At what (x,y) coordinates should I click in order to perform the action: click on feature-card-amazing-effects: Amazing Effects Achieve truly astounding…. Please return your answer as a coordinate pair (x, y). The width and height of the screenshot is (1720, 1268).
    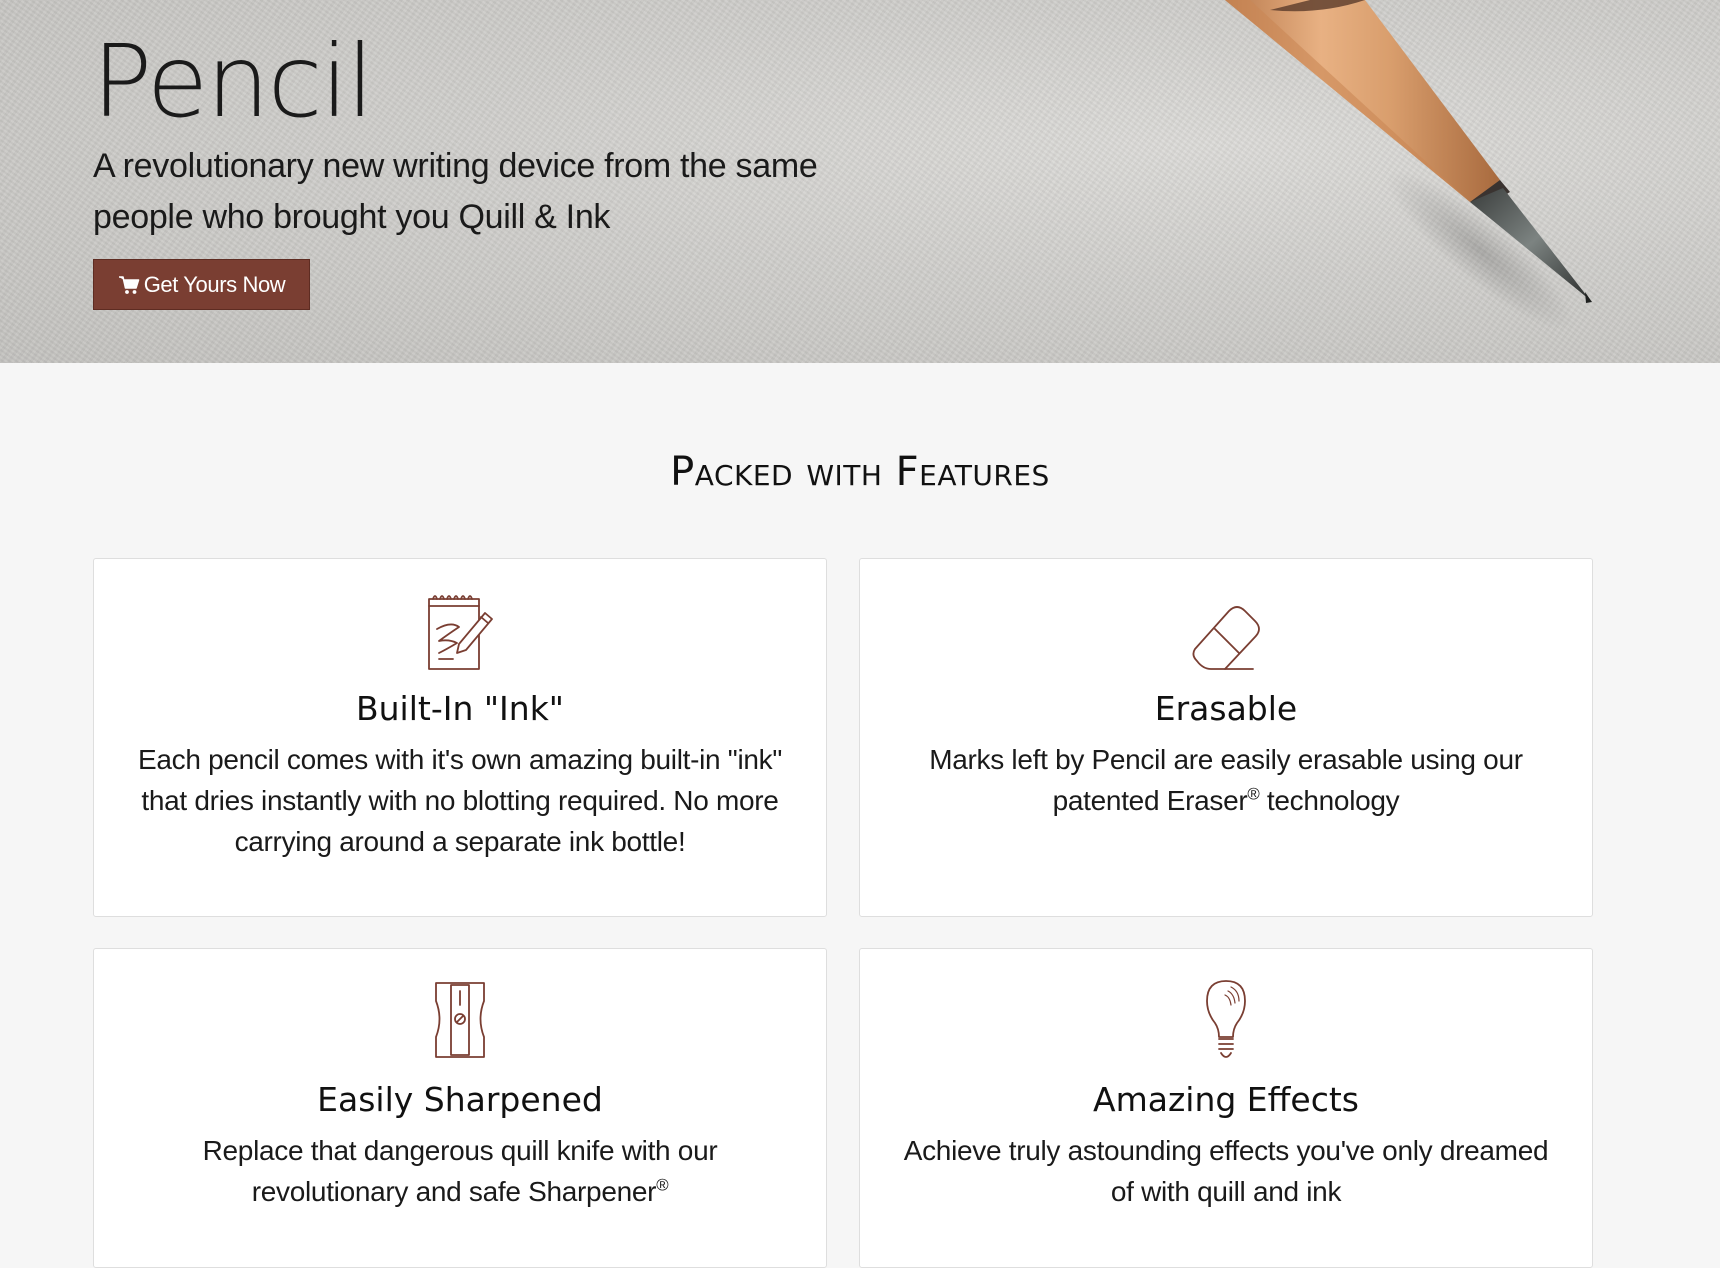
    Looking at the image, I should click on (1226, 1108).